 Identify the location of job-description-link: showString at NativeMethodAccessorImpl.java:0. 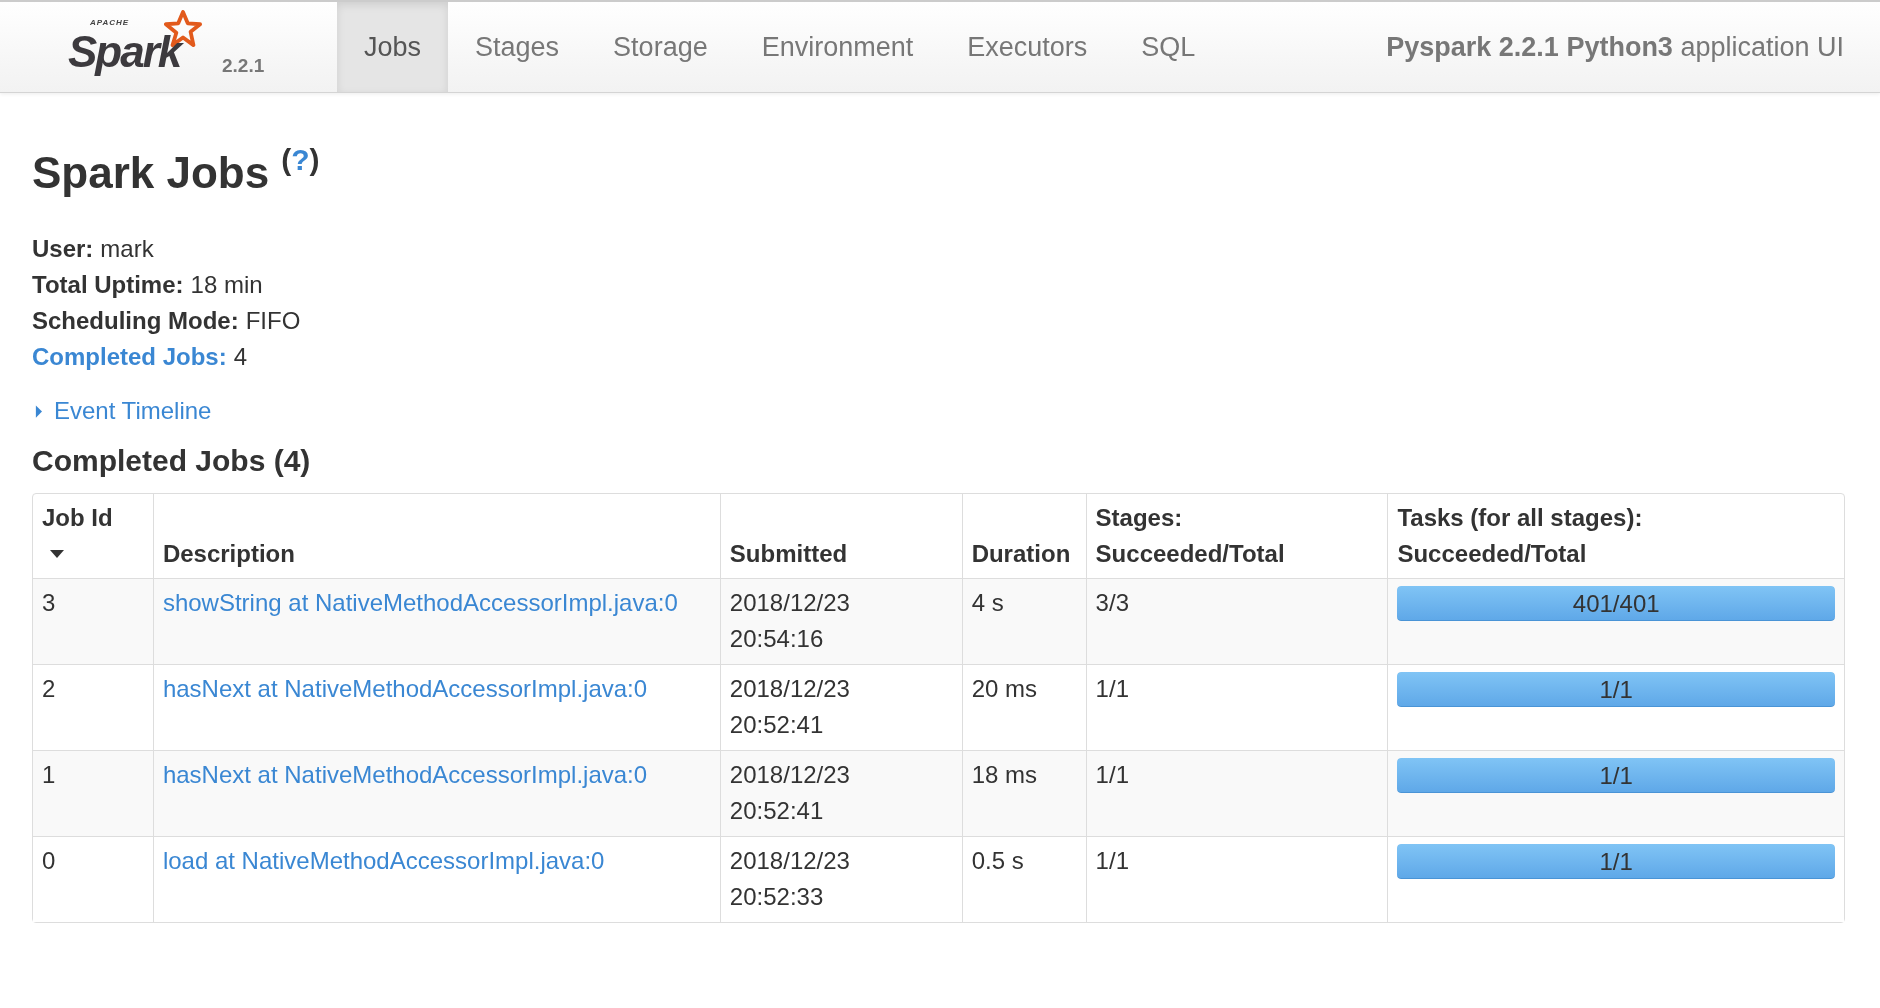
(420, 602).